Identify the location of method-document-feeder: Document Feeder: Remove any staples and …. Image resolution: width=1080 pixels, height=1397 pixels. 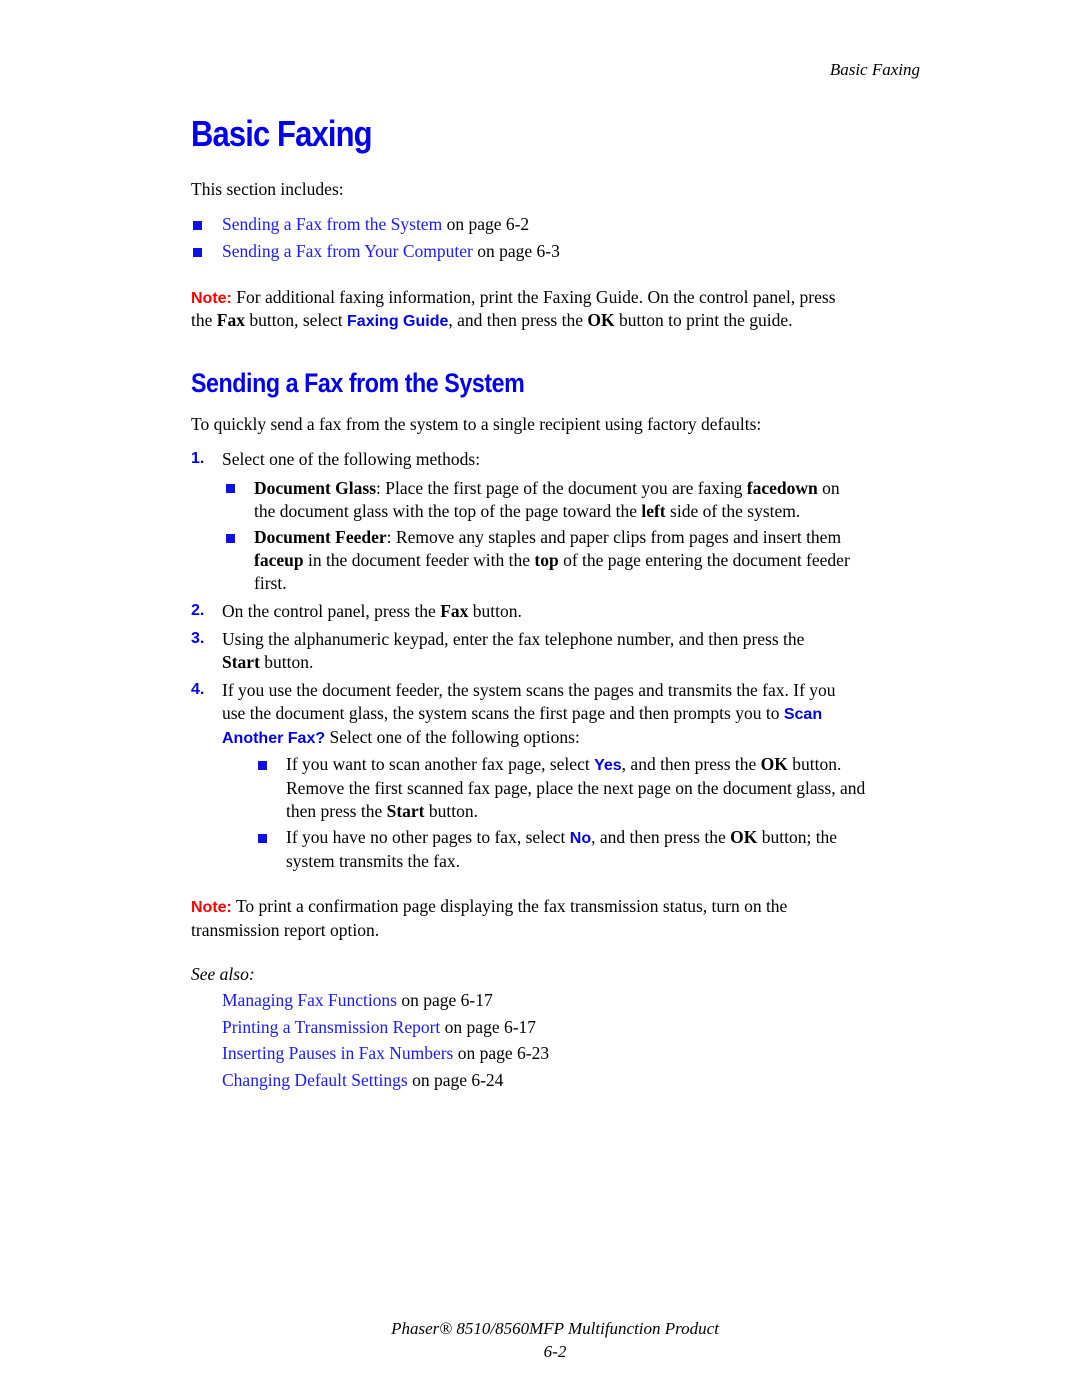
(552, 560).